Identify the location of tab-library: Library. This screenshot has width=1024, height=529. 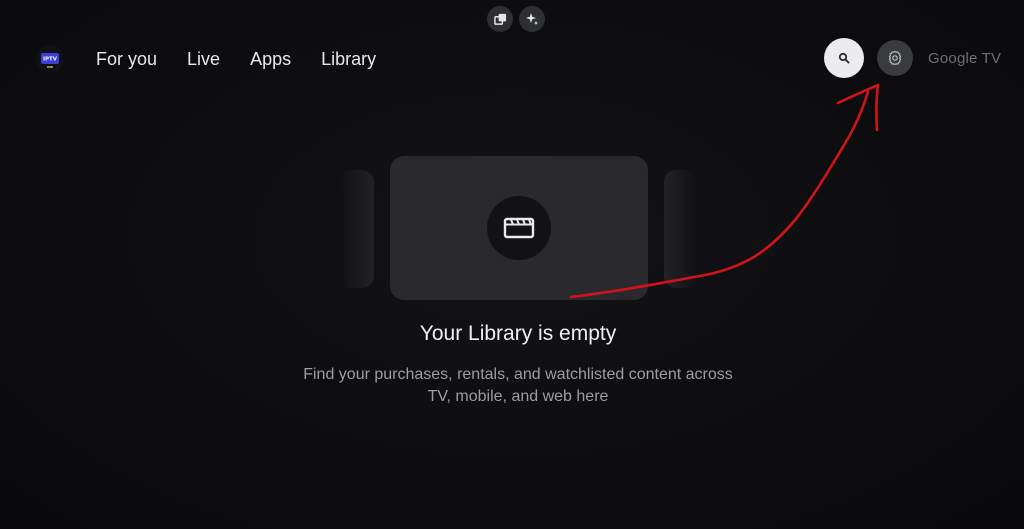
(348, 59).